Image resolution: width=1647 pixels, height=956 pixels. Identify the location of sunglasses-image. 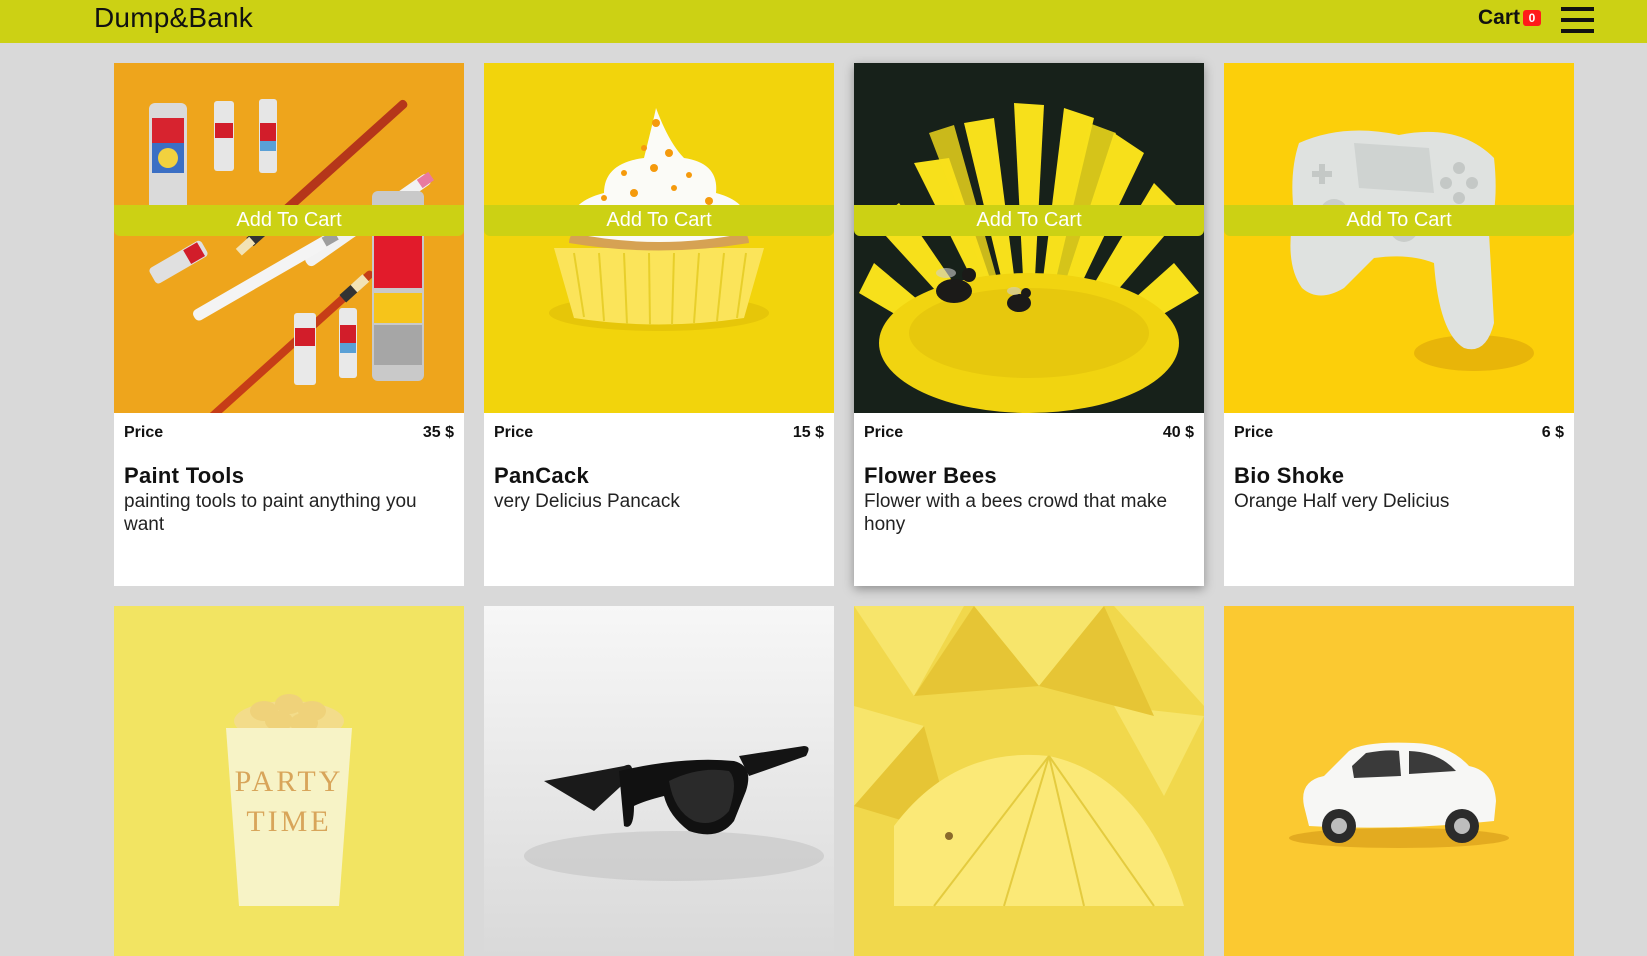
(659, 781).